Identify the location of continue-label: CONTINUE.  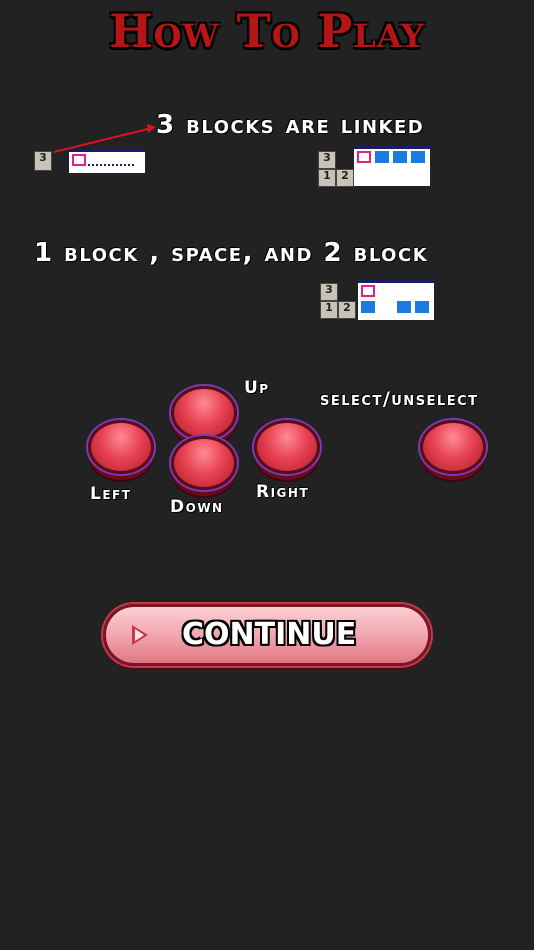
(269, 634).